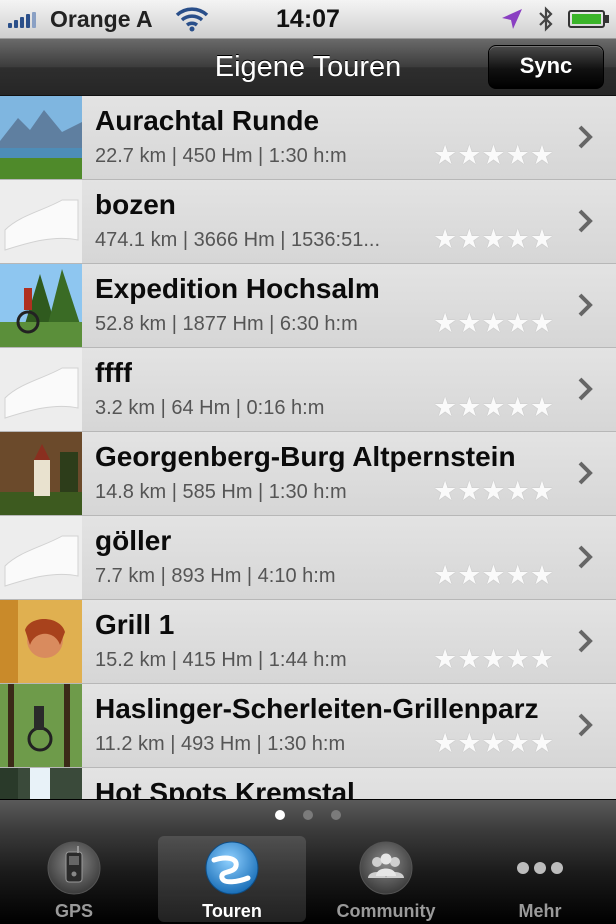 The width and height of the screenshot is (616, 924). Describe the element at coordinates (308, 642) in the screenshot. I see `tour-row: Grill 1 15.2 km | 415 Hm | 1:44 h:m ★★★★★` at that location.